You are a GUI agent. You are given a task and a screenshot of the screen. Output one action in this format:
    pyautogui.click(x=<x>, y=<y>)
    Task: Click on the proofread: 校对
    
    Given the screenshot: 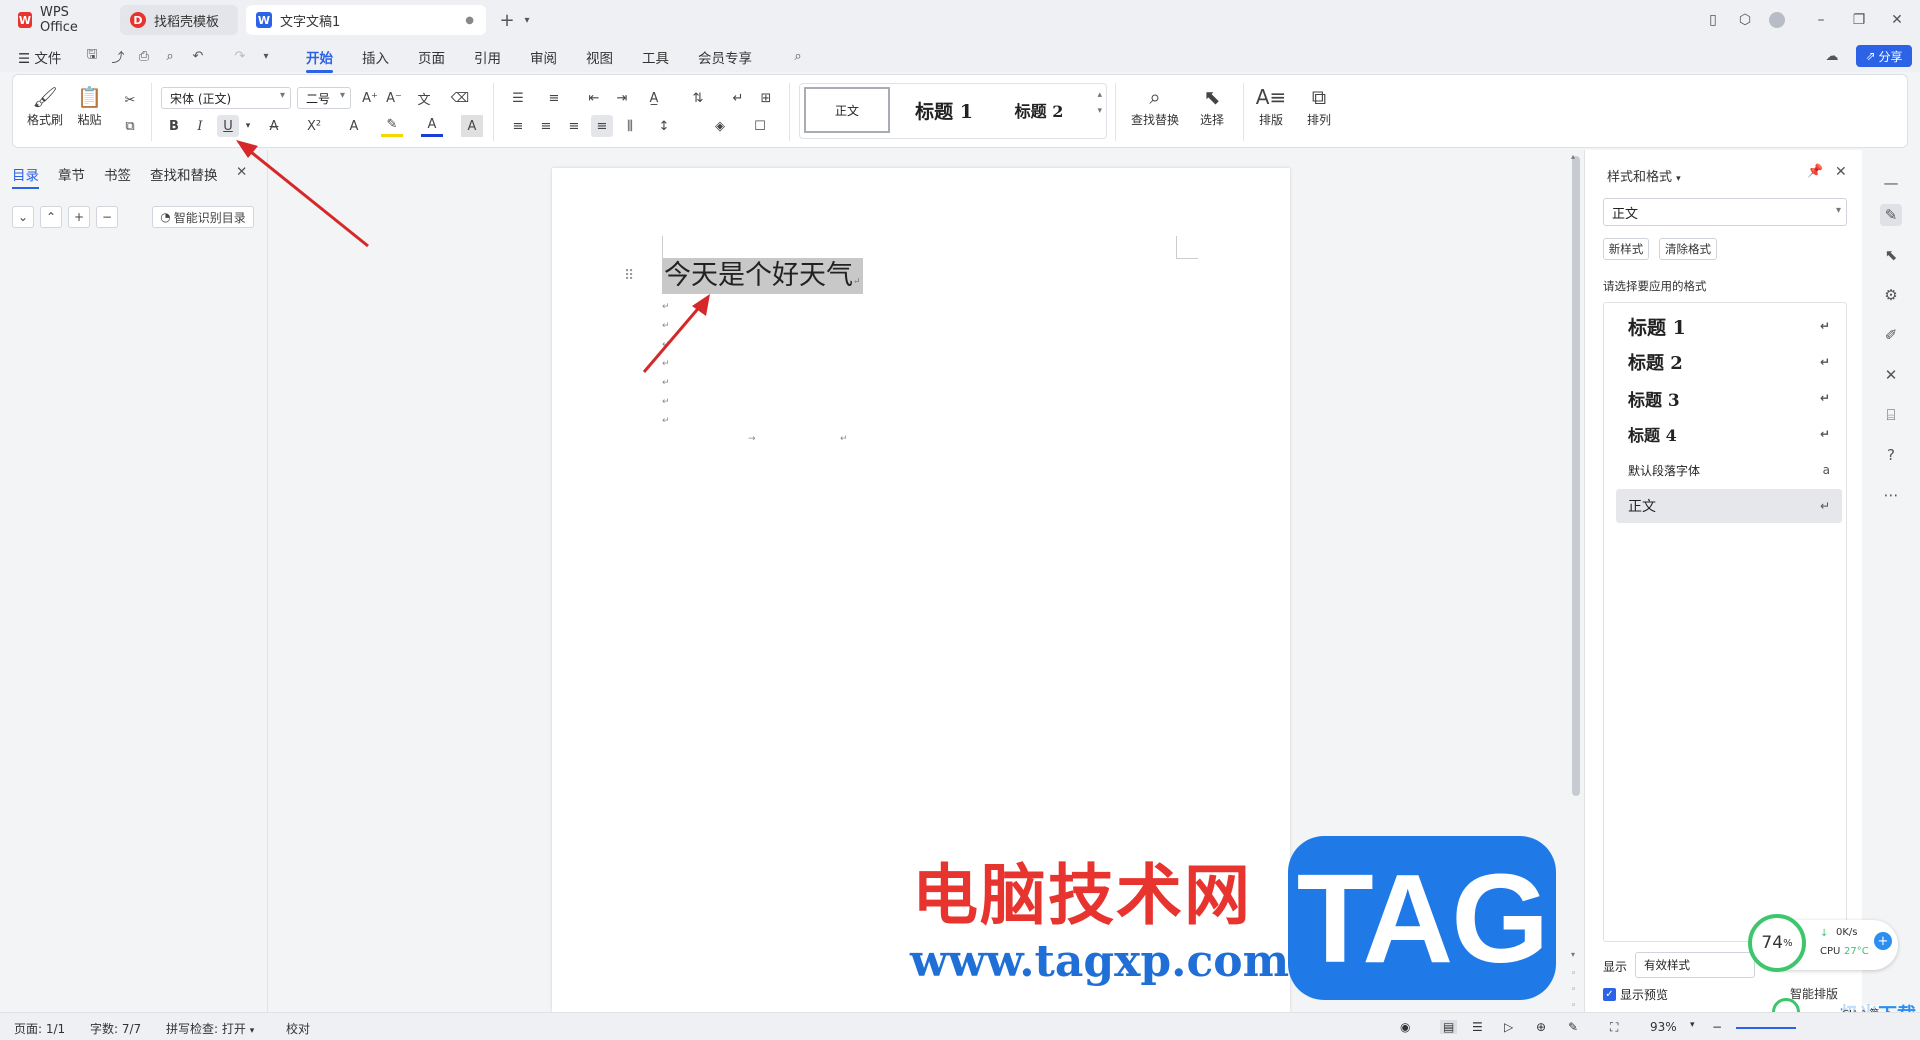 What is the action you would take?
    pyautogui.click(x=298, y=1028)
    